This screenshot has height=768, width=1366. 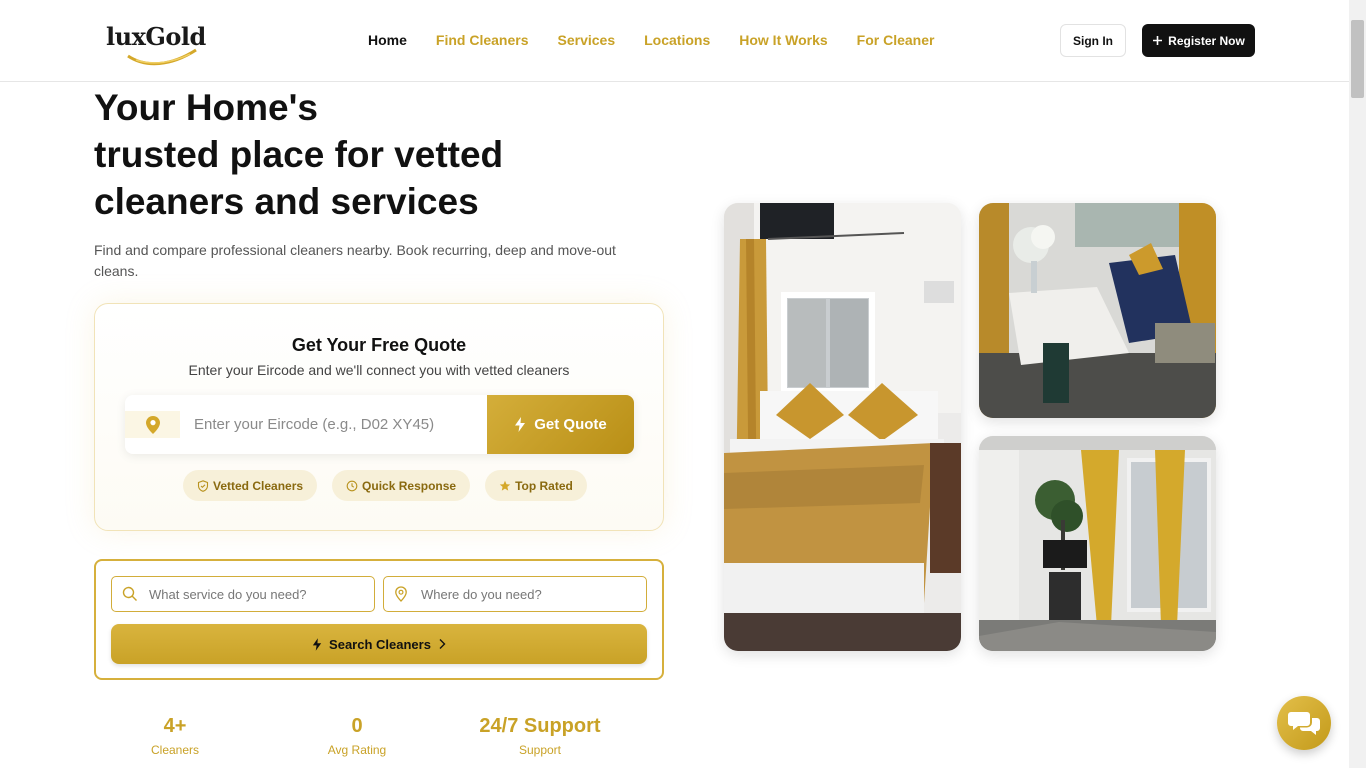 What do you see at coordinates (1206, 40) in the screenshot?
I see `register-label: Register Now` at bounding box center [1206, 40].